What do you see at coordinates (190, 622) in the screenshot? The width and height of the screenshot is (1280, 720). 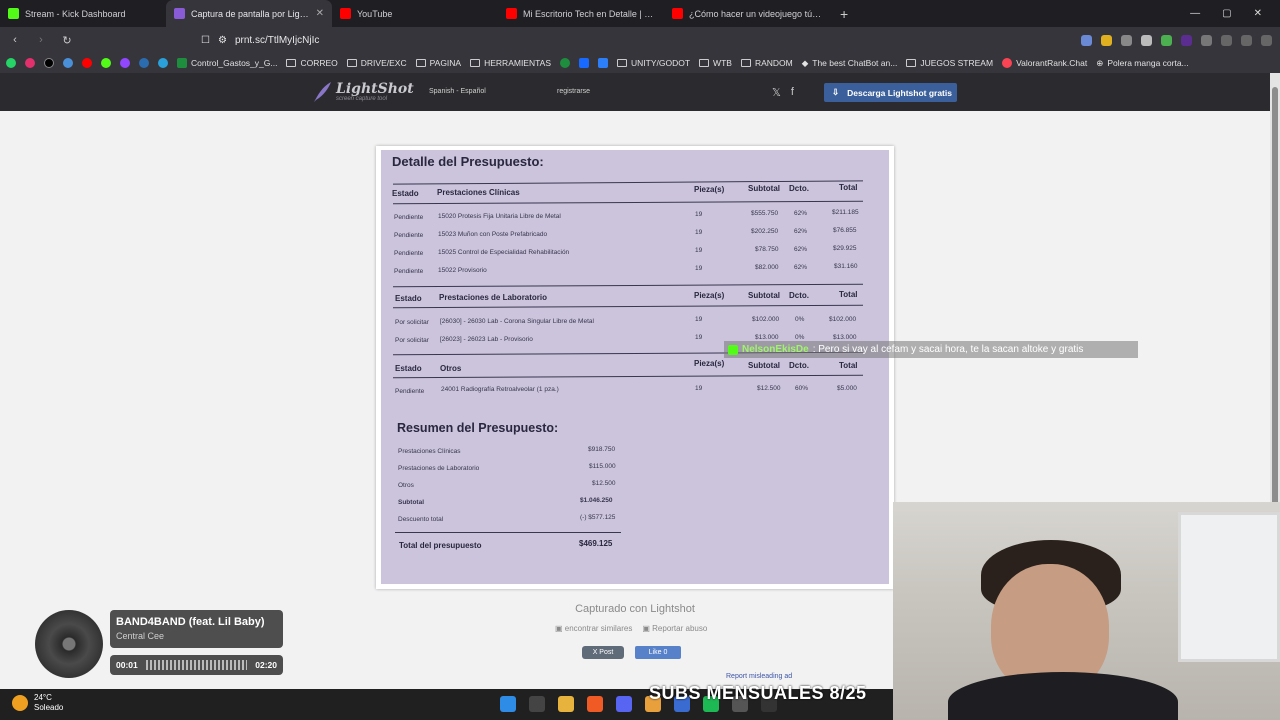 I see `song-title: BAND4BAND (feat. Lil Baby)` at bounding box center [190, 622].